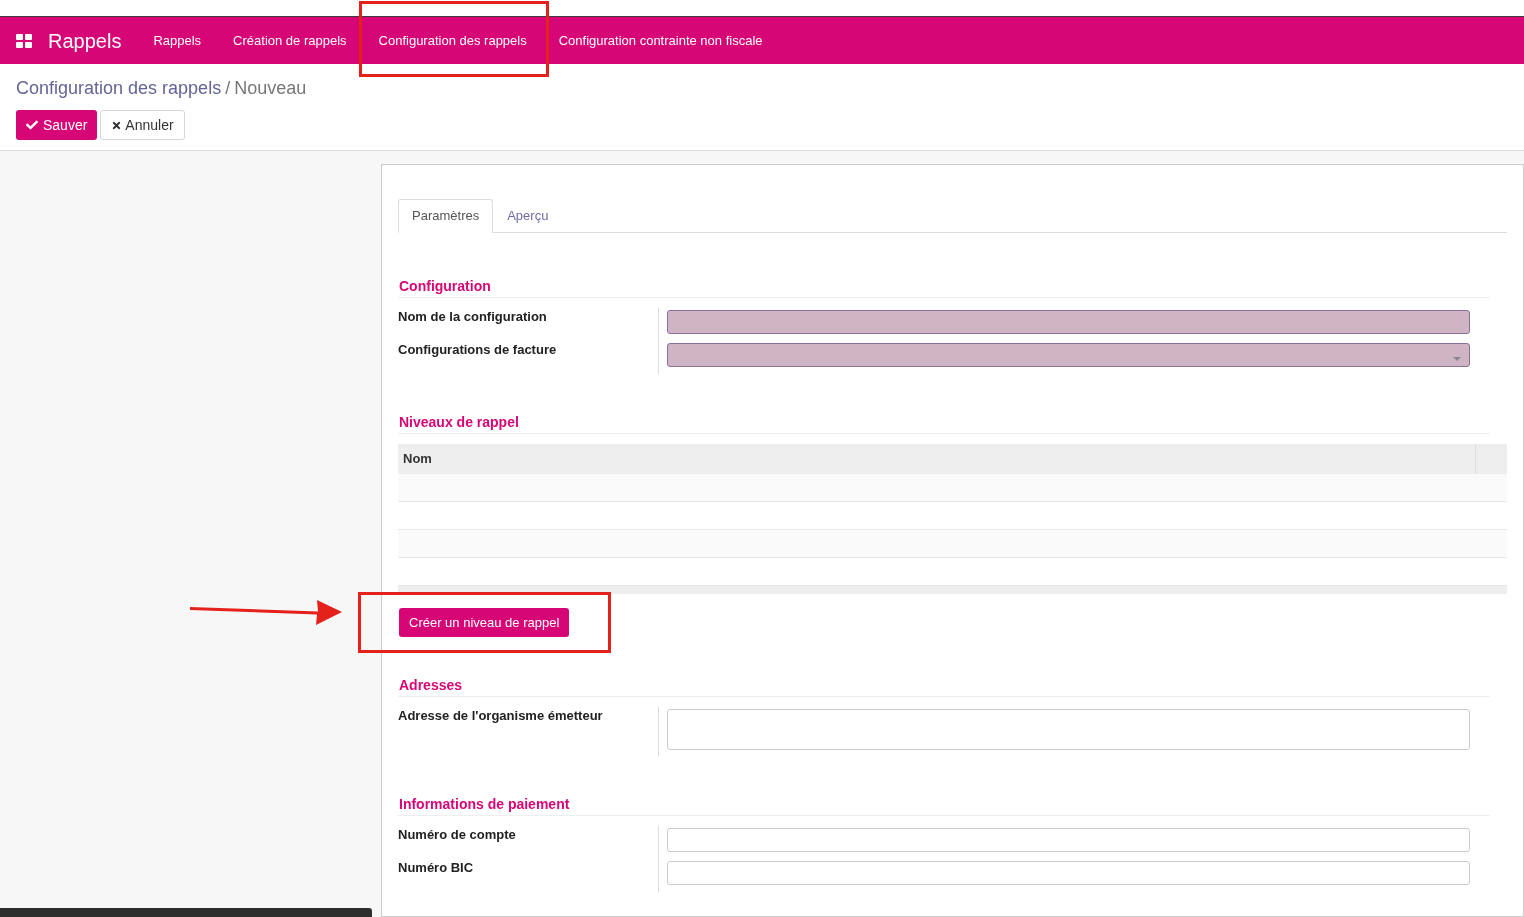  What do you see at coordinates (177, 40) in the screenshot?
I see `menu-item: Rappels` at bounding box center [177, 40].